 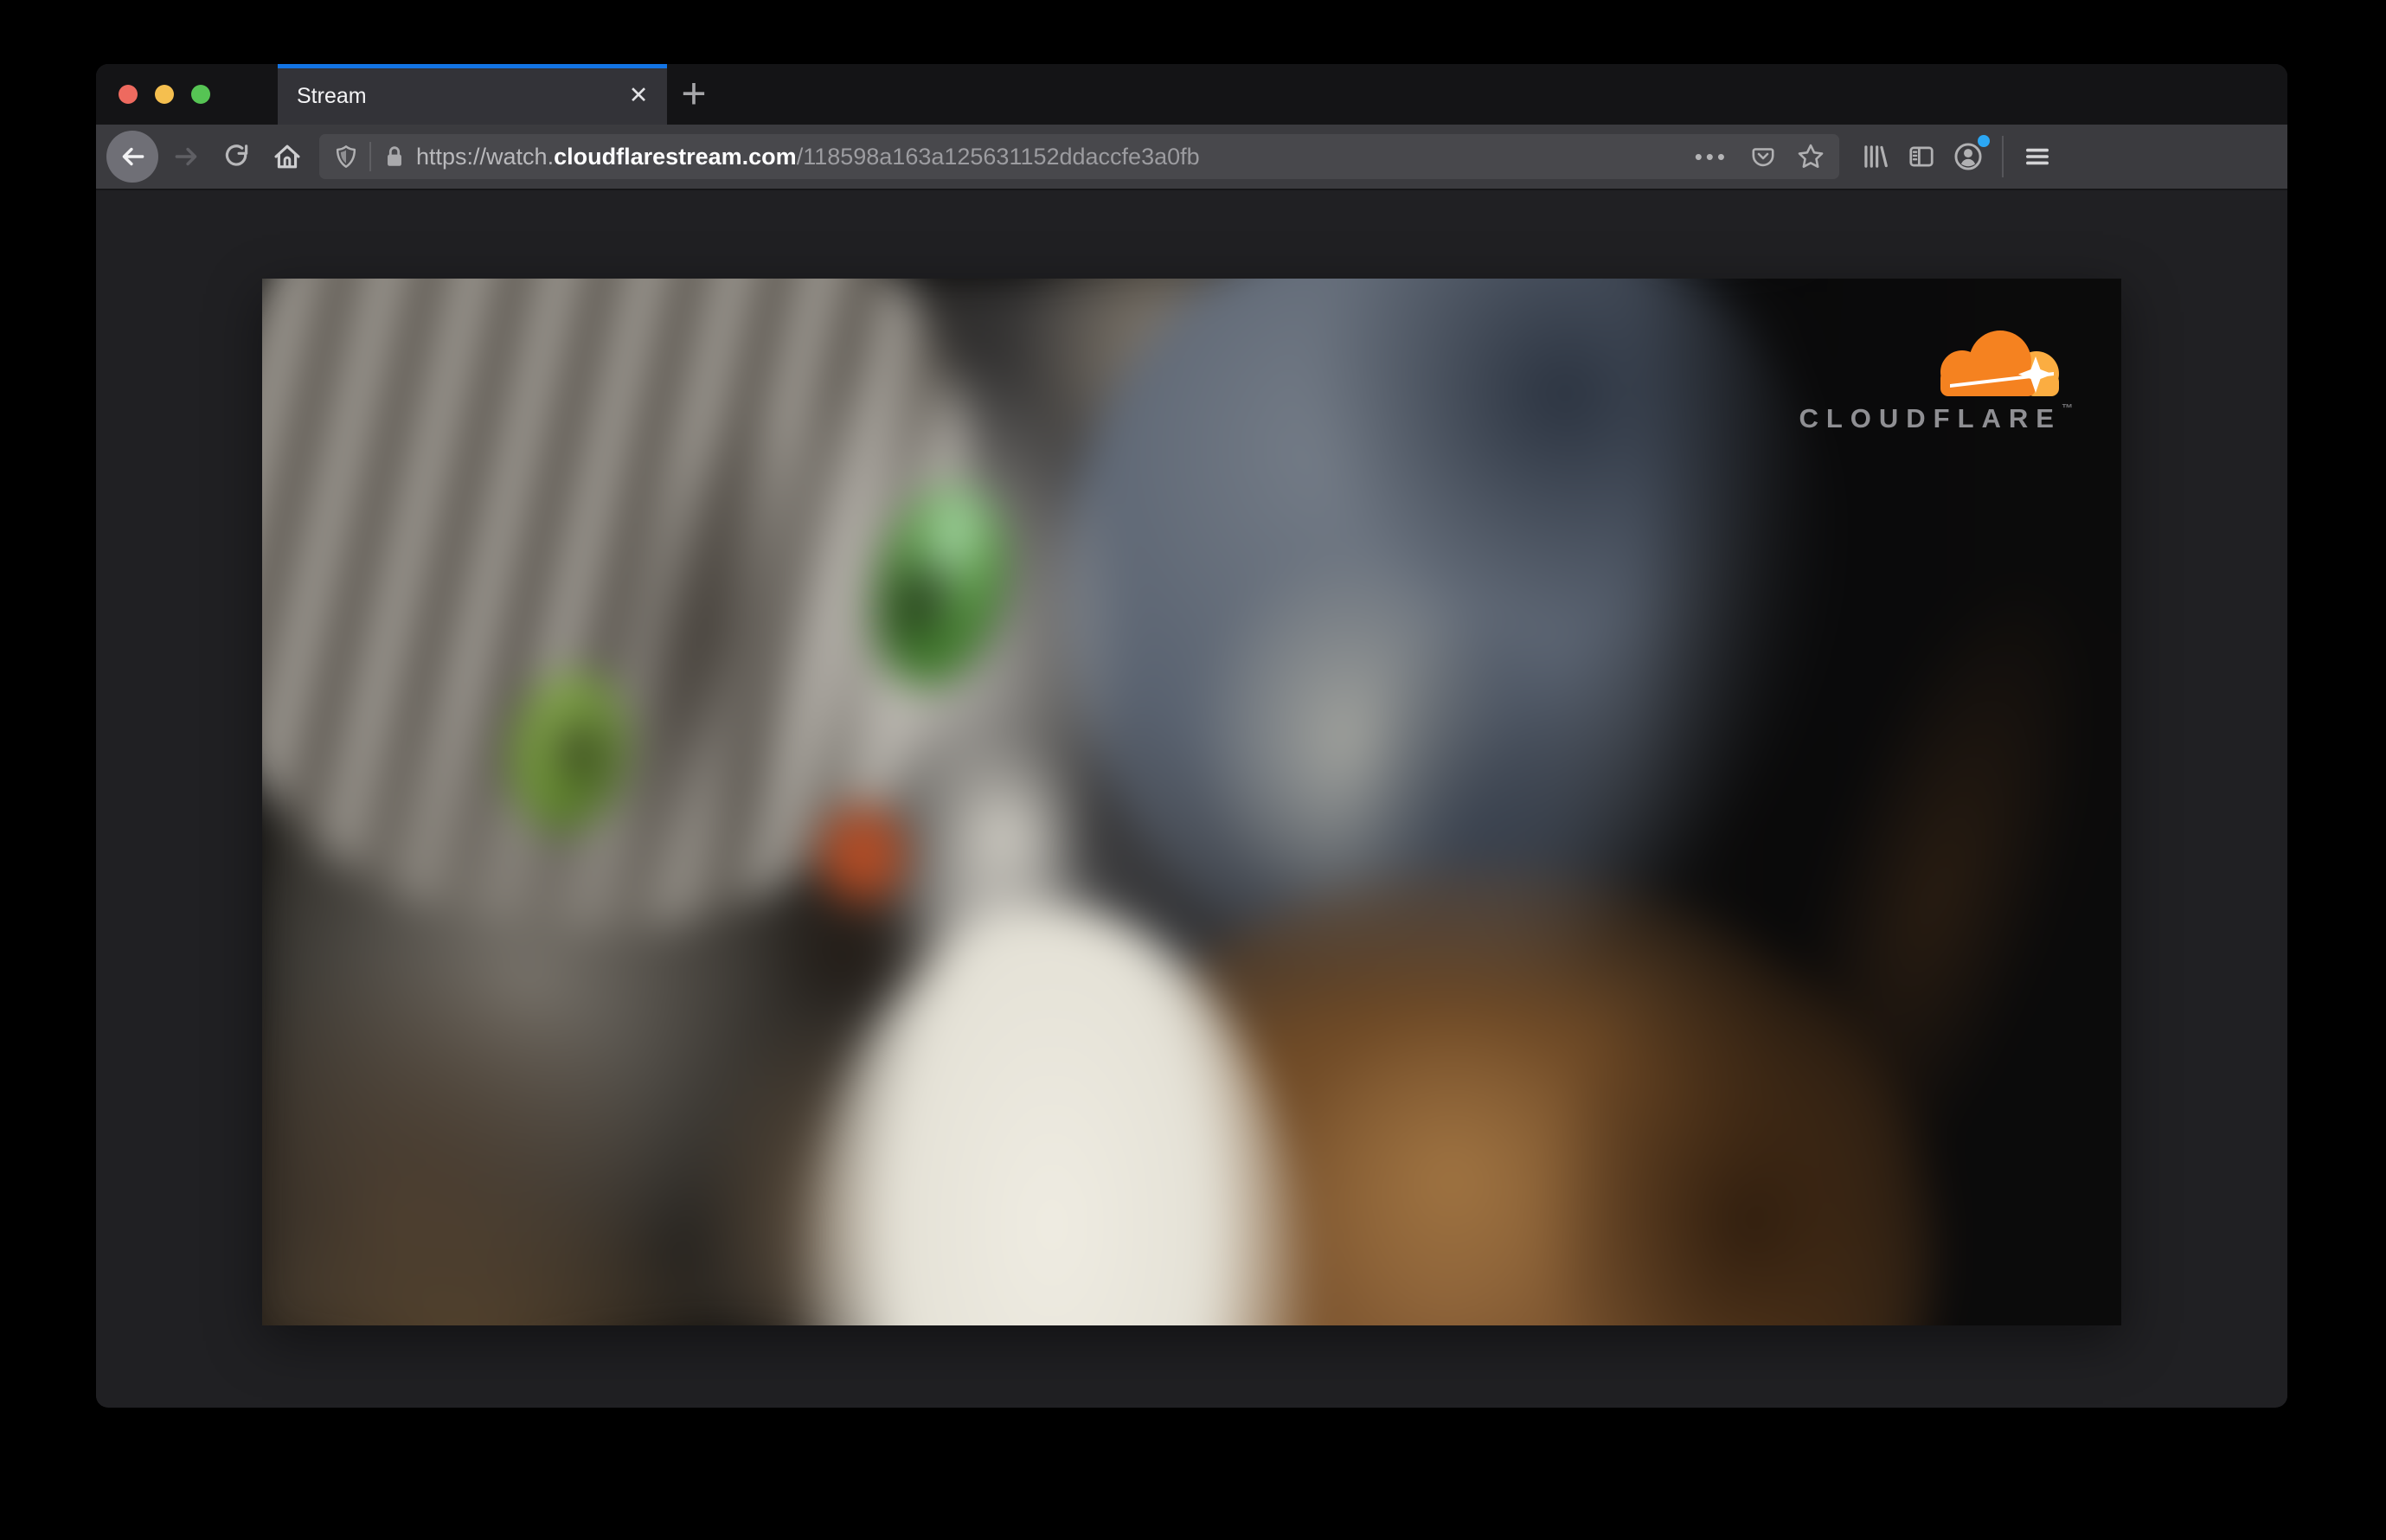 I want to click on url-domain: cloudflarestream.com, so click(x=675, y=156).